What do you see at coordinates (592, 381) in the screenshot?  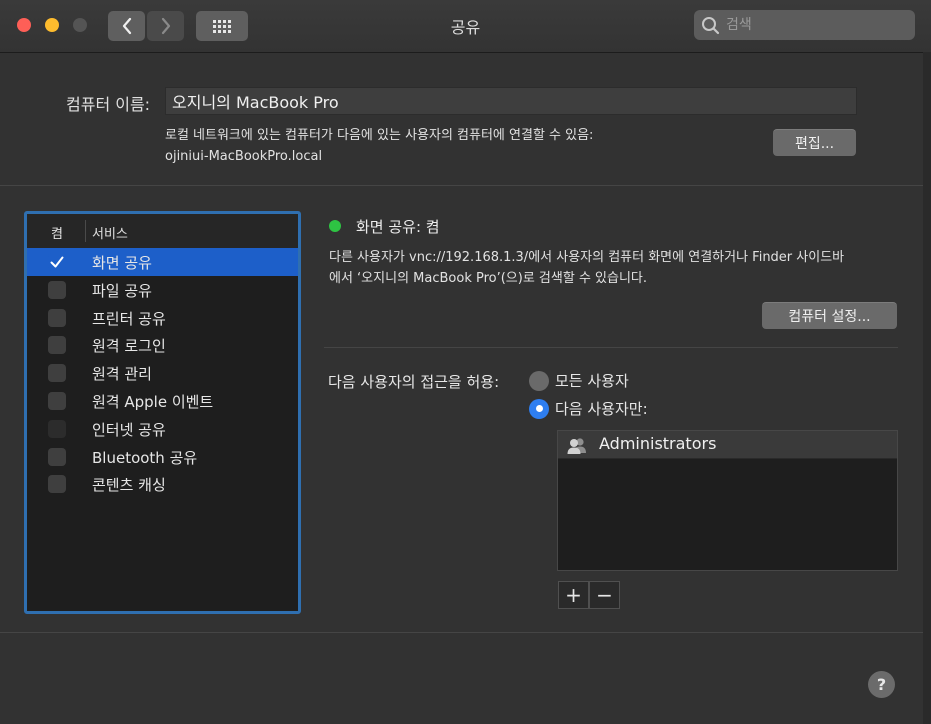 I see `radio-all-users-label: 모든 사용자` at bounding box center [592, 381].